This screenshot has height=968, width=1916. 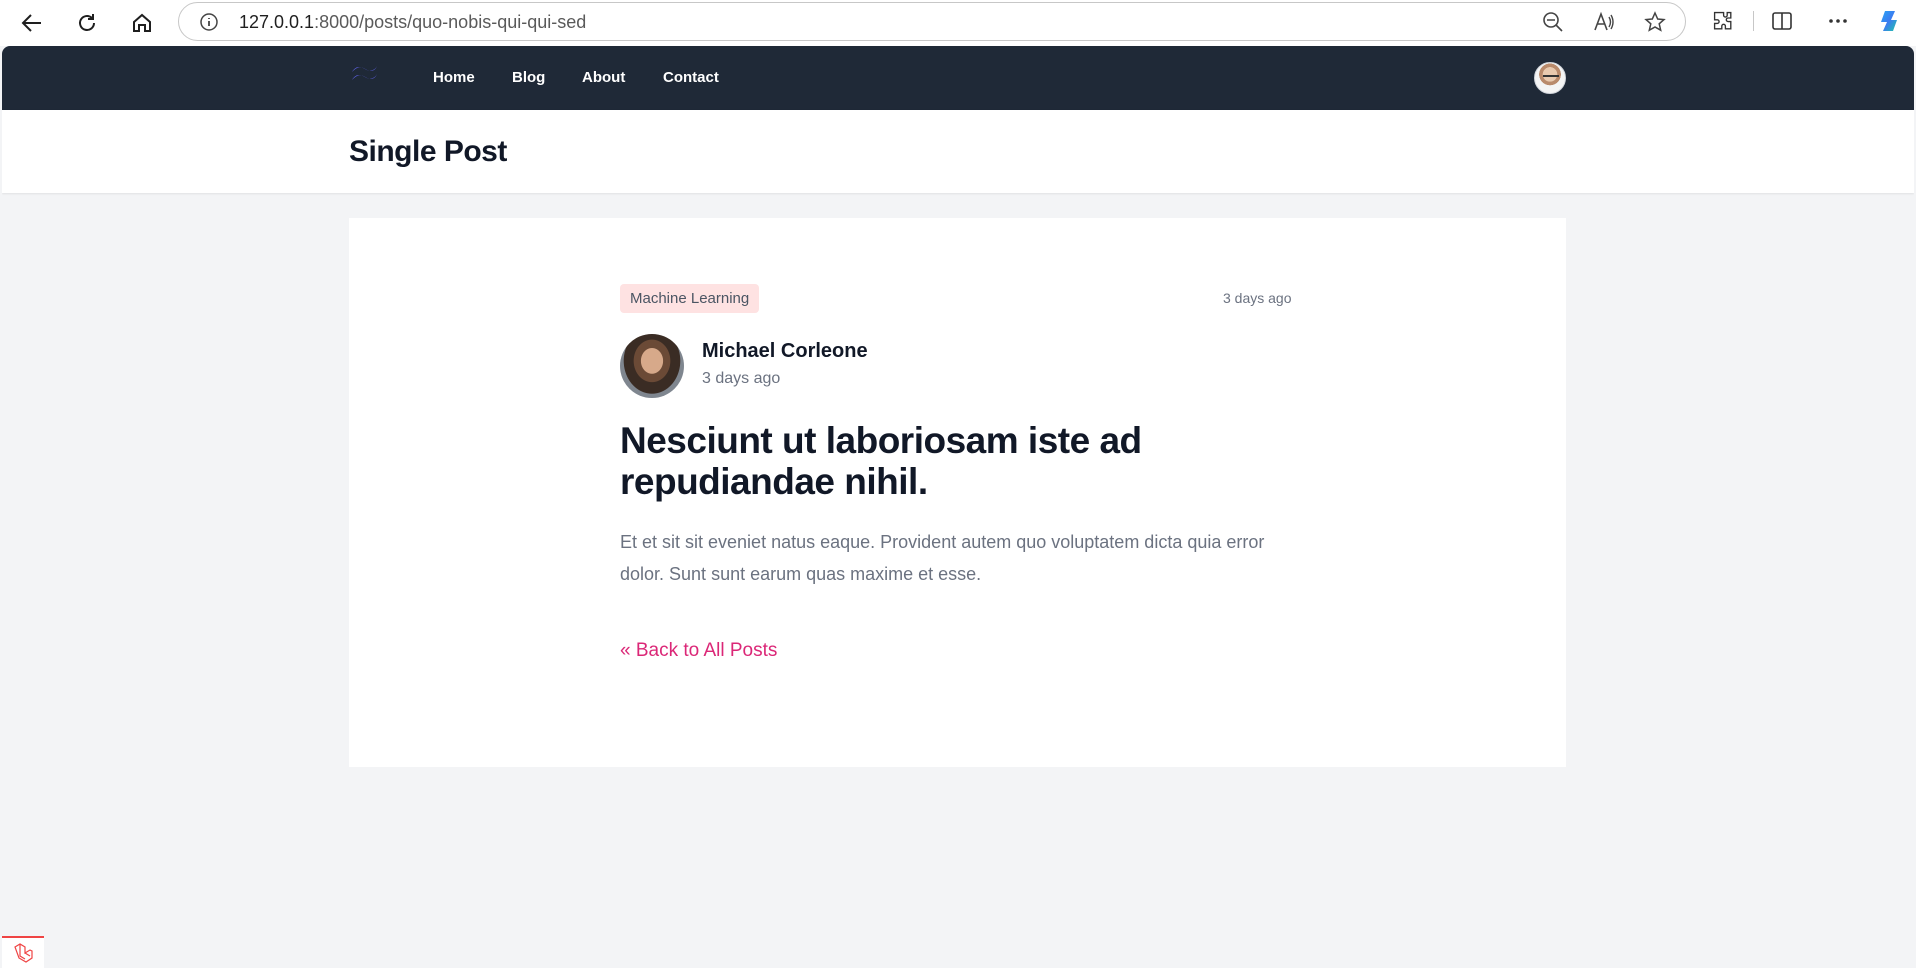 I want to click on page-title: Single Post, so click(x=428, y=151).